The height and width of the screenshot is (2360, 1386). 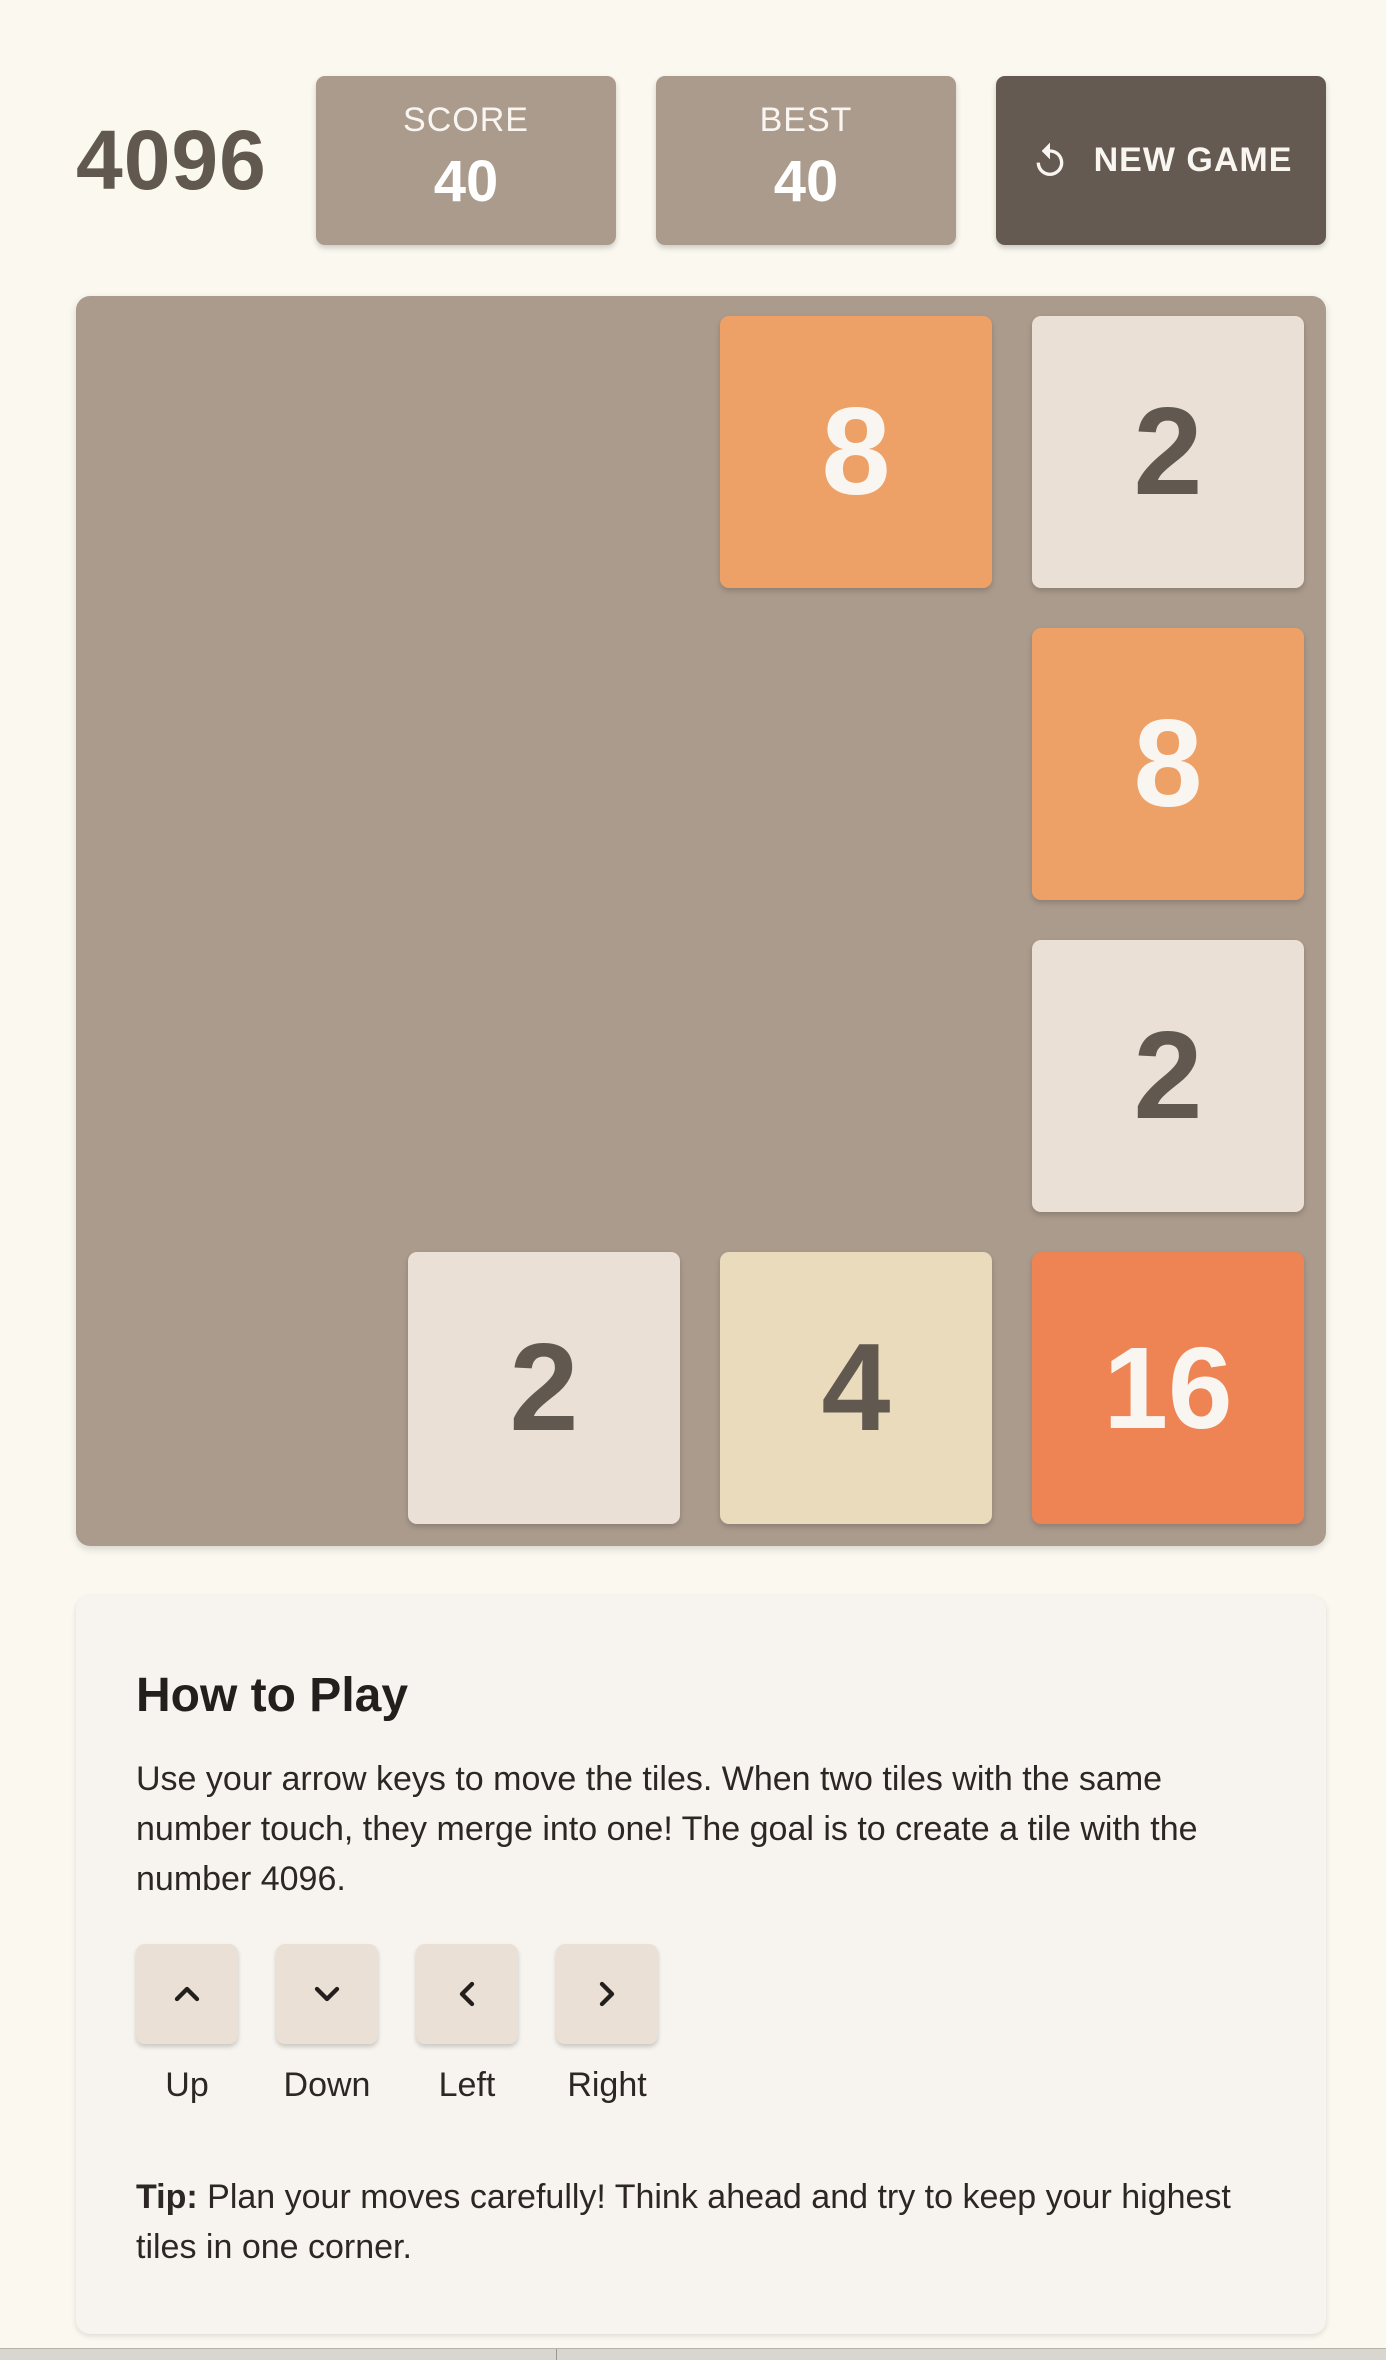 What do you see at coordinates (1050, 161) in the screenshot?
I see `refresh-icon` at bounding box center [1050, 161].